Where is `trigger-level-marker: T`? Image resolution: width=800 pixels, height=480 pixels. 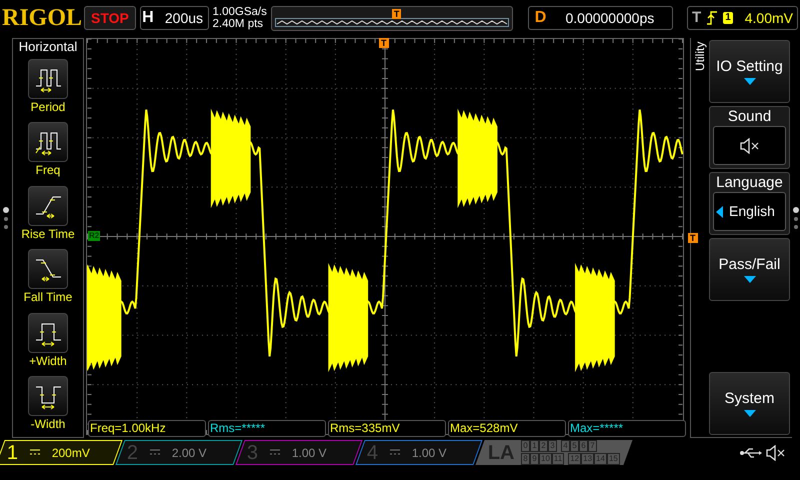 trigger-level-marker: T is located at coordinates (693, 238).